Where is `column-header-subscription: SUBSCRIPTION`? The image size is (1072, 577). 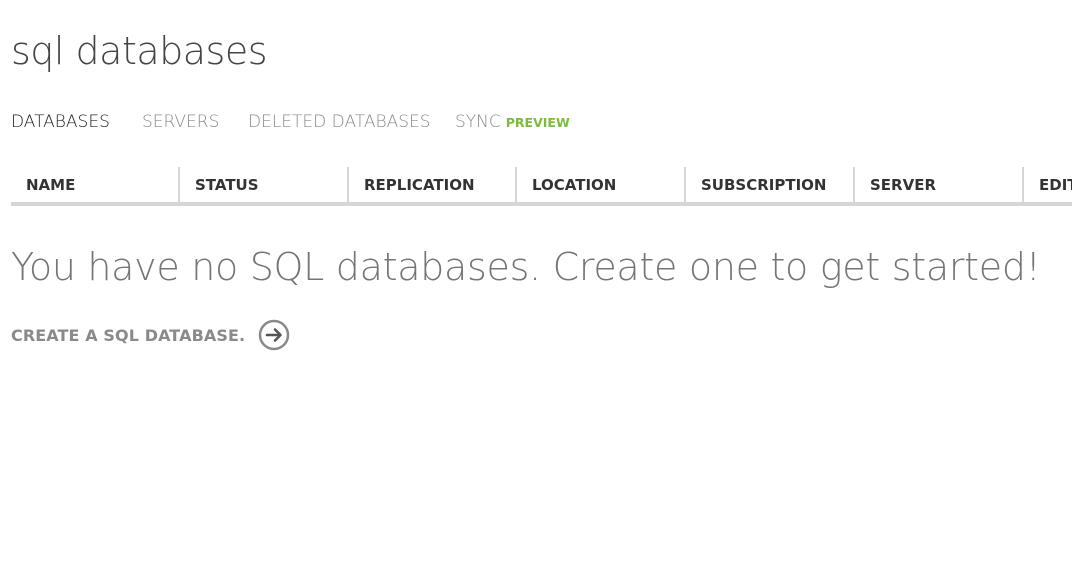 column-header-subscription: SUBSCRIPTION is located at coordinates (769, 185).